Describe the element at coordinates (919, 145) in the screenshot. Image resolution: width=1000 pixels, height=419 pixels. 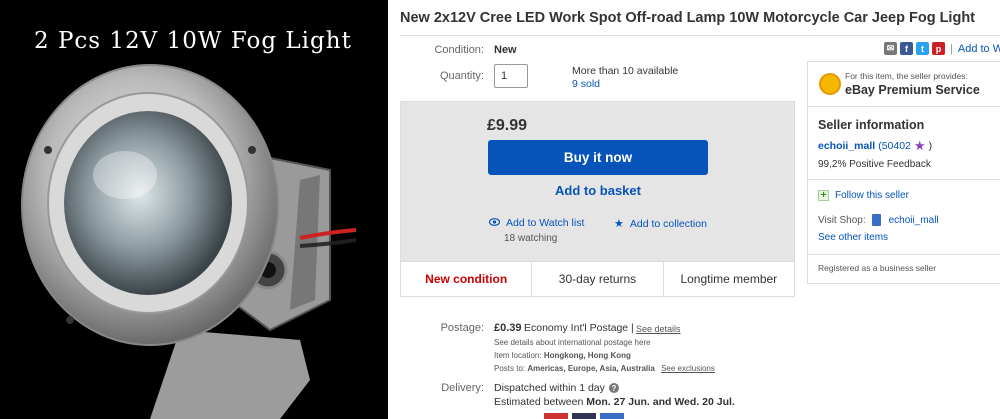
I see `shooting-star-icon: ★` at that location.